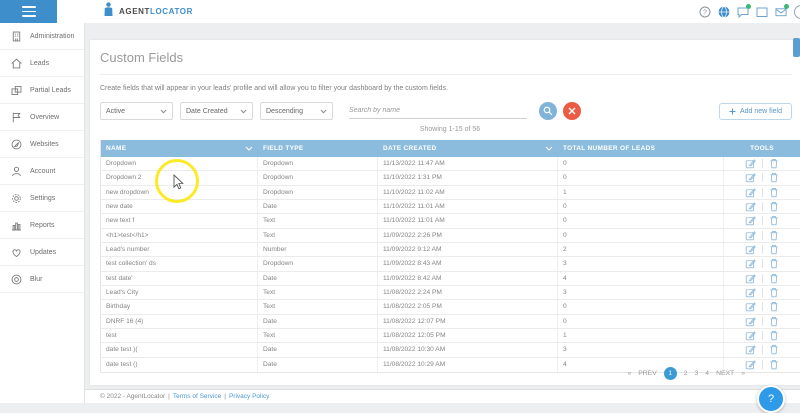  I want to click on globe-icon, so click(724, 11).